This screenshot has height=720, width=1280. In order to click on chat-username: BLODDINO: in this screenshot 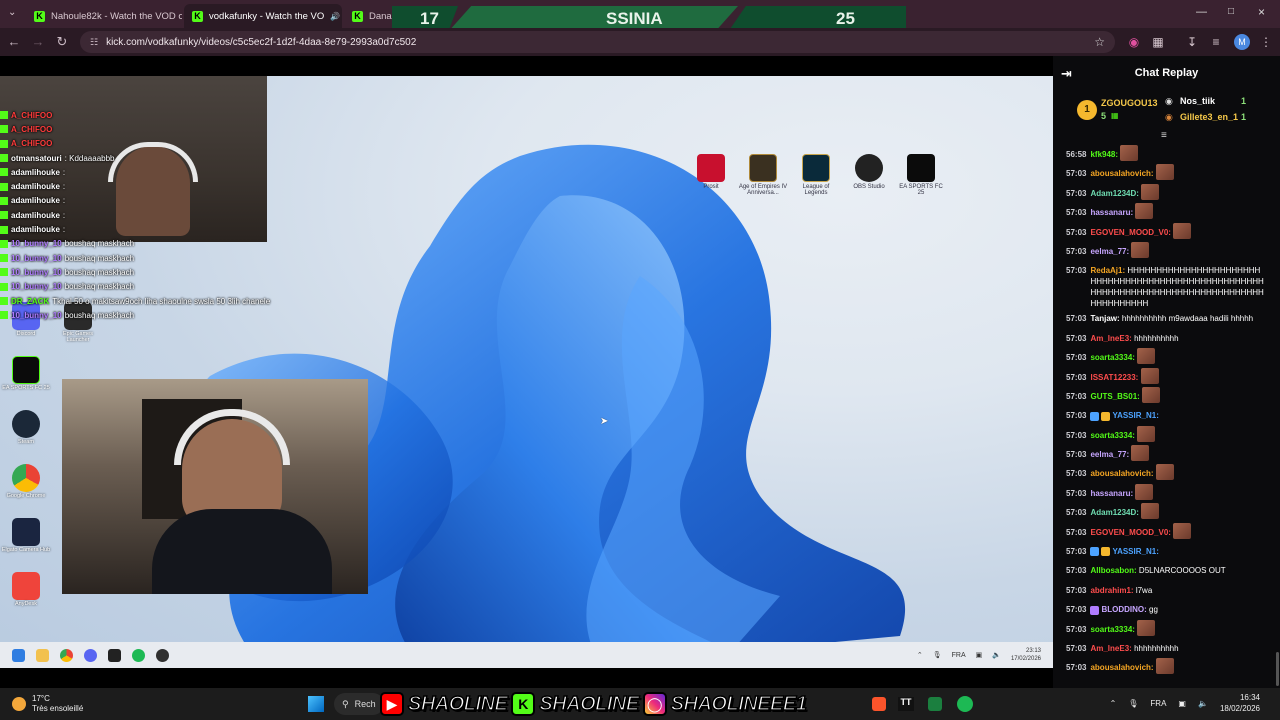, I will do `click(1123, 609)`.